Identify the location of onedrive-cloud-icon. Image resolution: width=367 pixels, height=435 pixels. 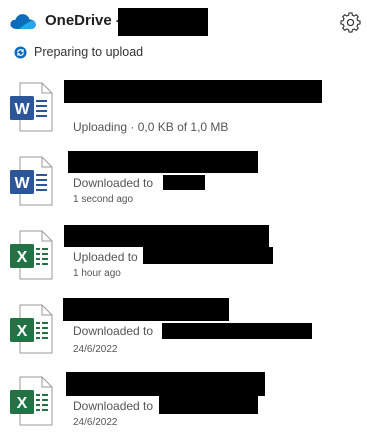
(23, 21).